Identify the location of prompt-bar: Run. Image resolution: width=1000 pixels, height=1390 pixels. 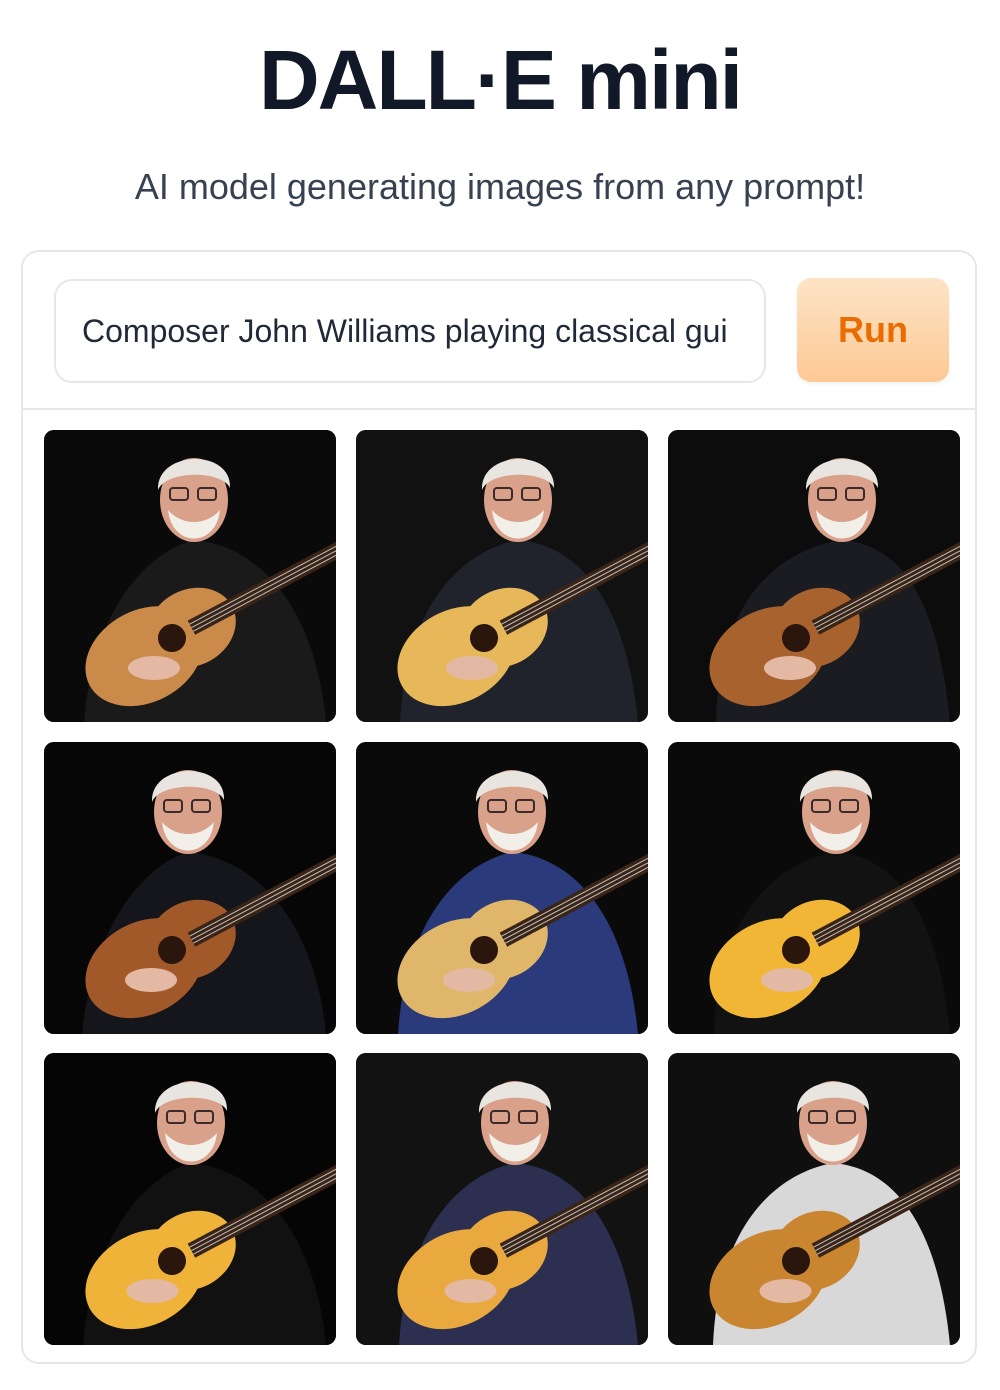
(499, 331).